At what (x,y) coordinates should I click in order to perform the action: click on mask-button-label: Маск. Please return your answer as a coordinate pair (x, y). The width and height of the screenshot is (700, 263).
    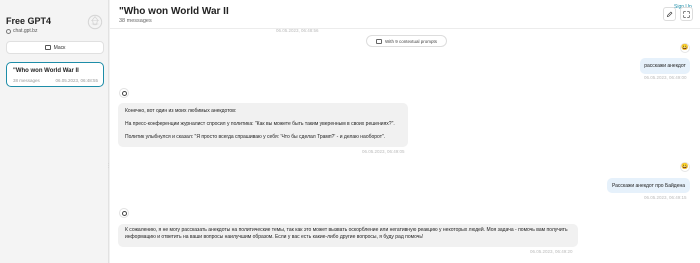
    Looking at the image, I should click on (59, 47).